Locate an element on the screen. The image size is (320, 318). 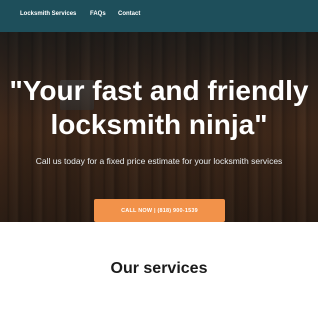
services-title: Our services is located at coordinates (159, 268).